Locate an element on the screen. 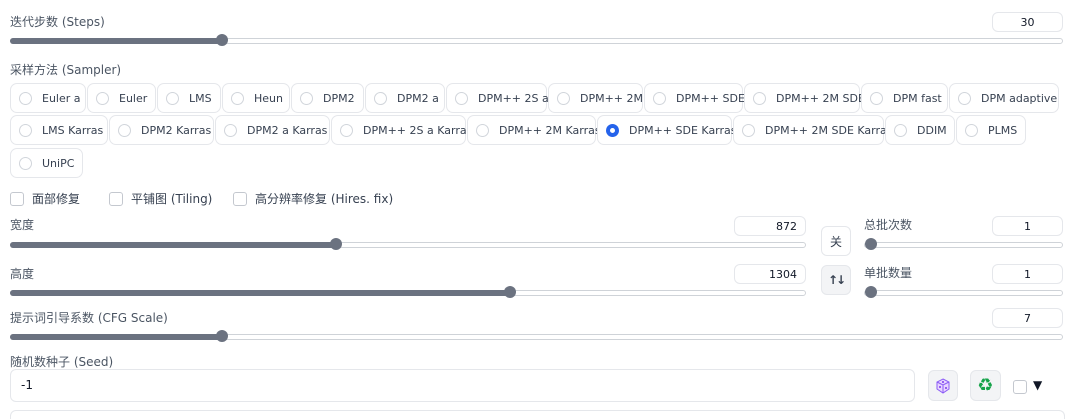 The image size is (1080, 419). sampler-option-label: DPM++ 2M is located at coordinates (612, 98).